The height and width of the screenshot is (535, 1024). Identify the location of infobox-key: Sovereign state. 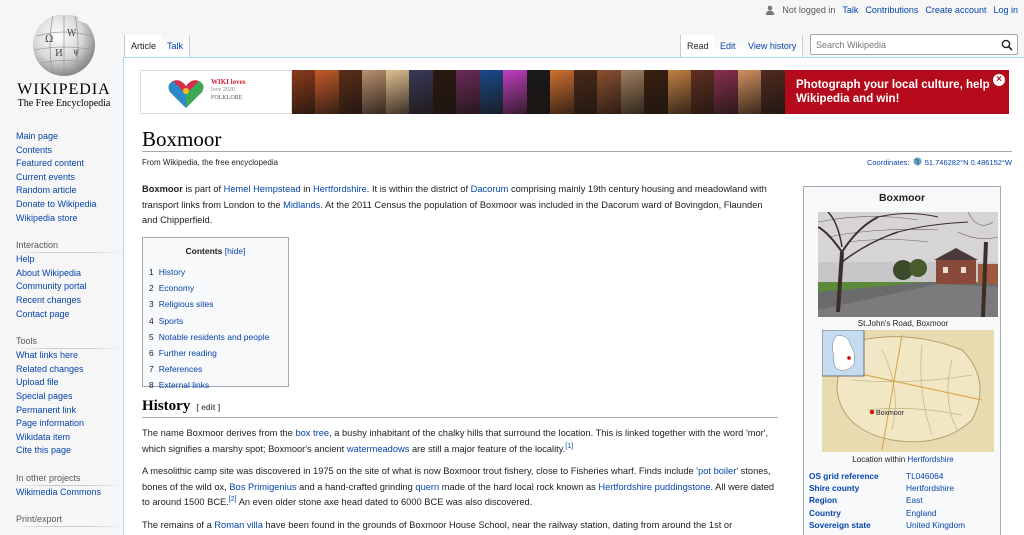
(857, 525).